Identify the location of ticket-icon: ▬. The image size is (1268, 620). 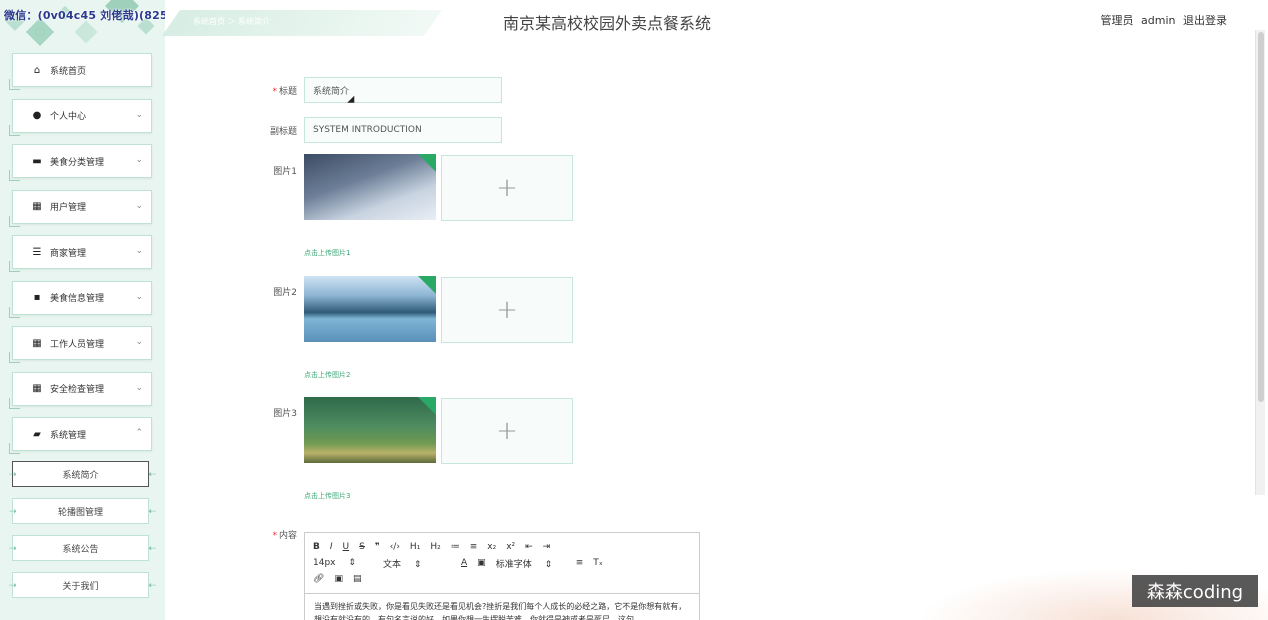
(37, 161).